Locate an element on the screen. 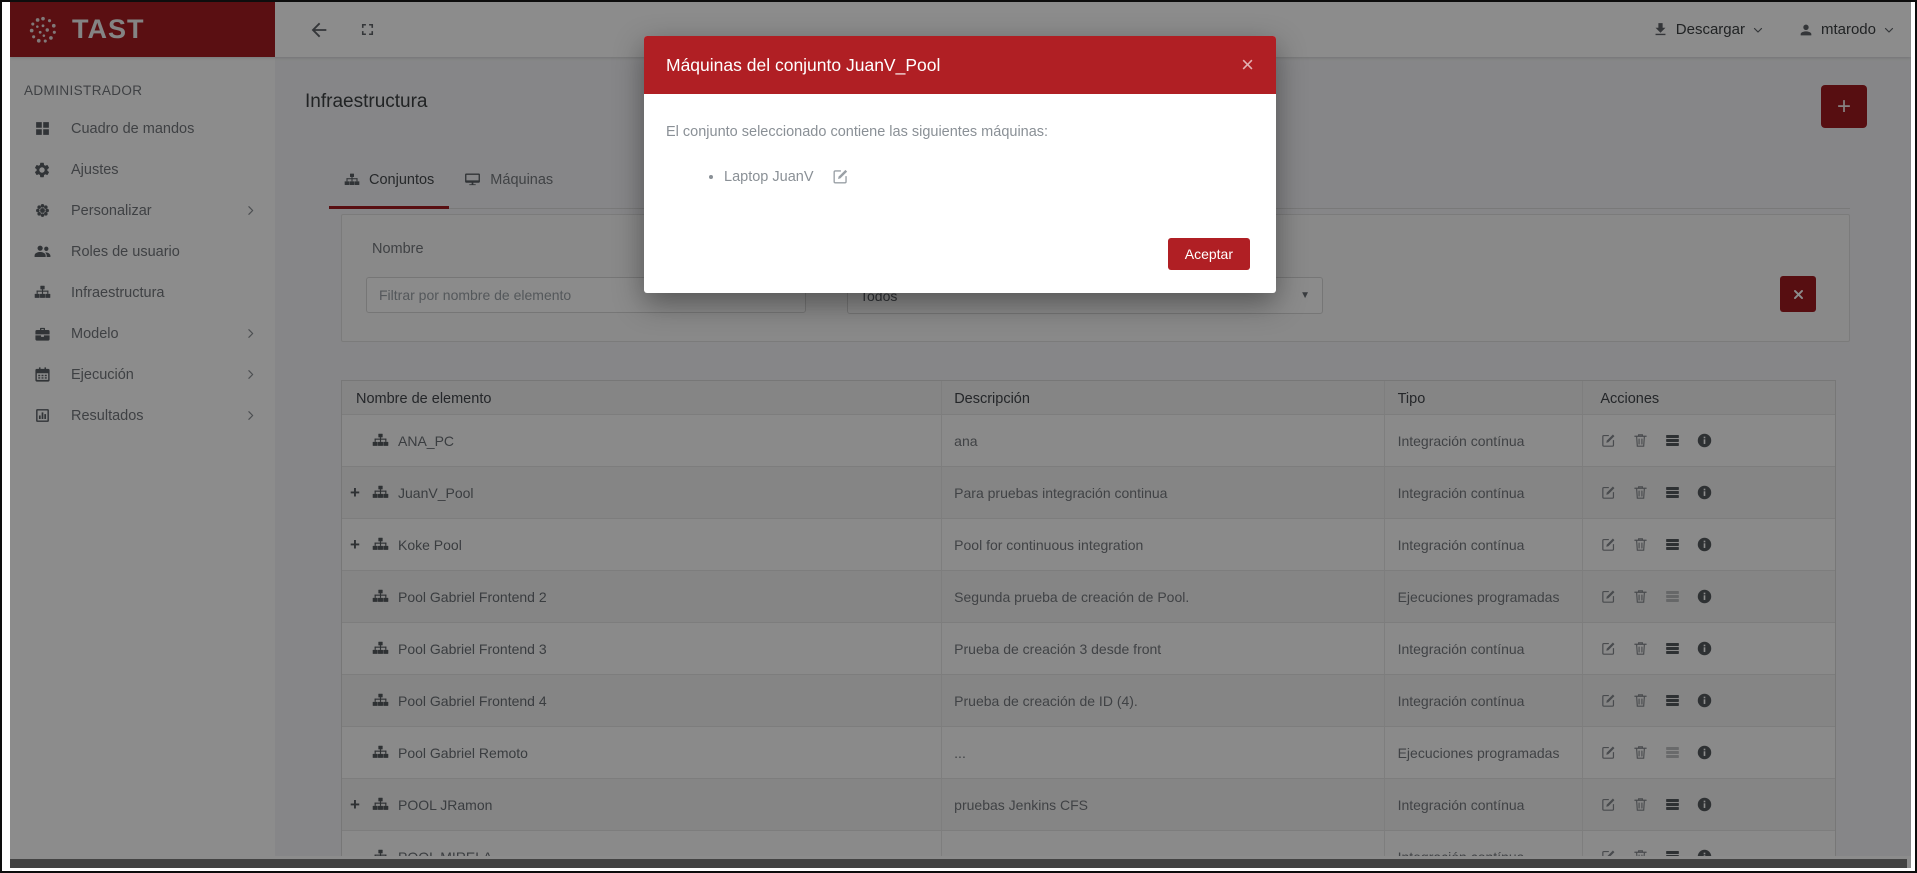  modal-title: Máquinas del conjunto JuanV_Pool is located at coordinates (803, 64).